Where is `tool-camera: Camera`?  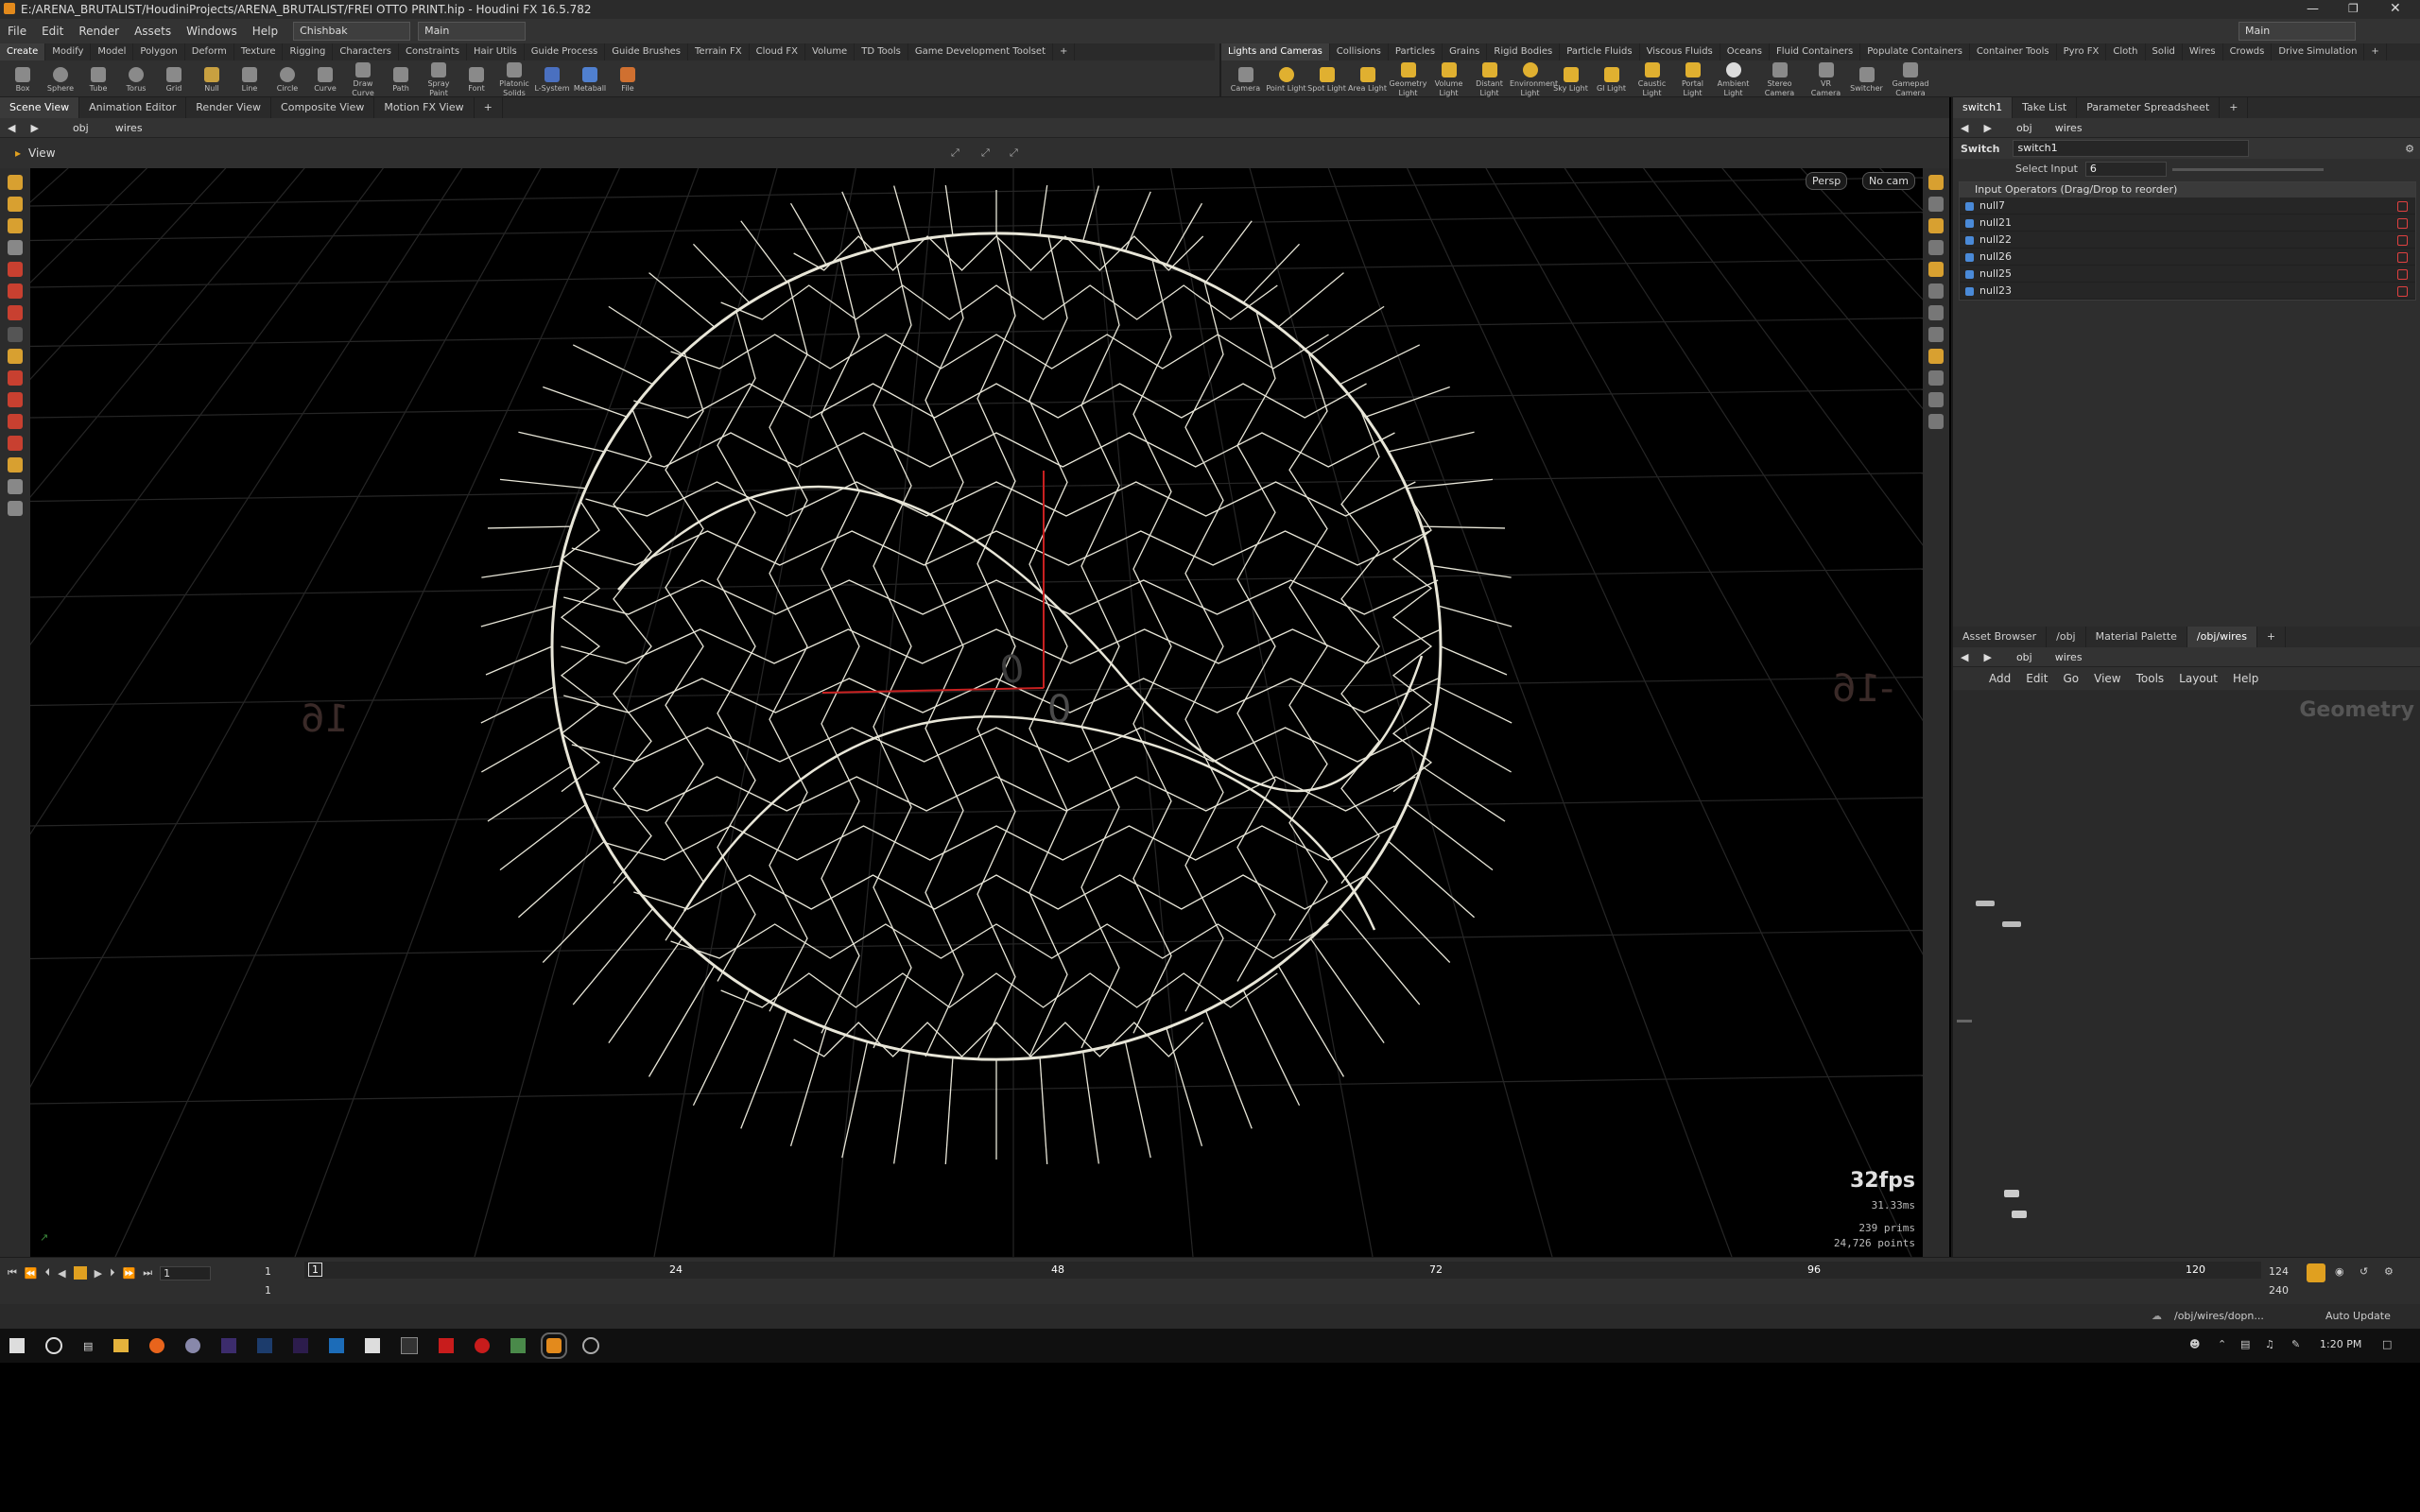
tool-camera: Camera is located at coordinates (1245, 78).